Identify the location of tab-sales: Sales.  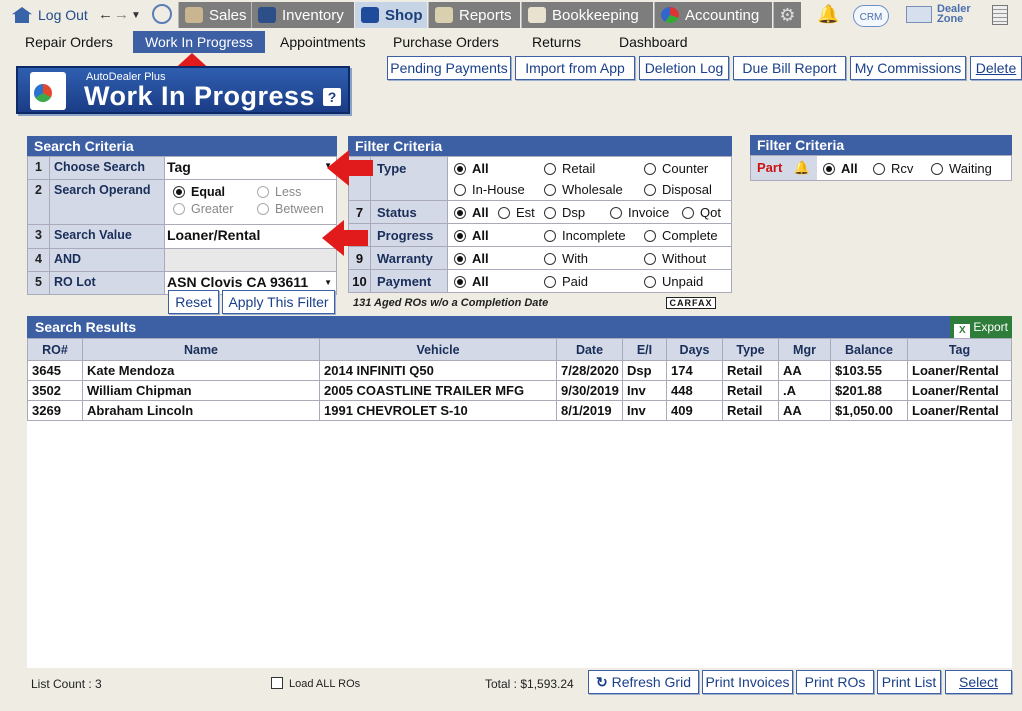
(214, 15).